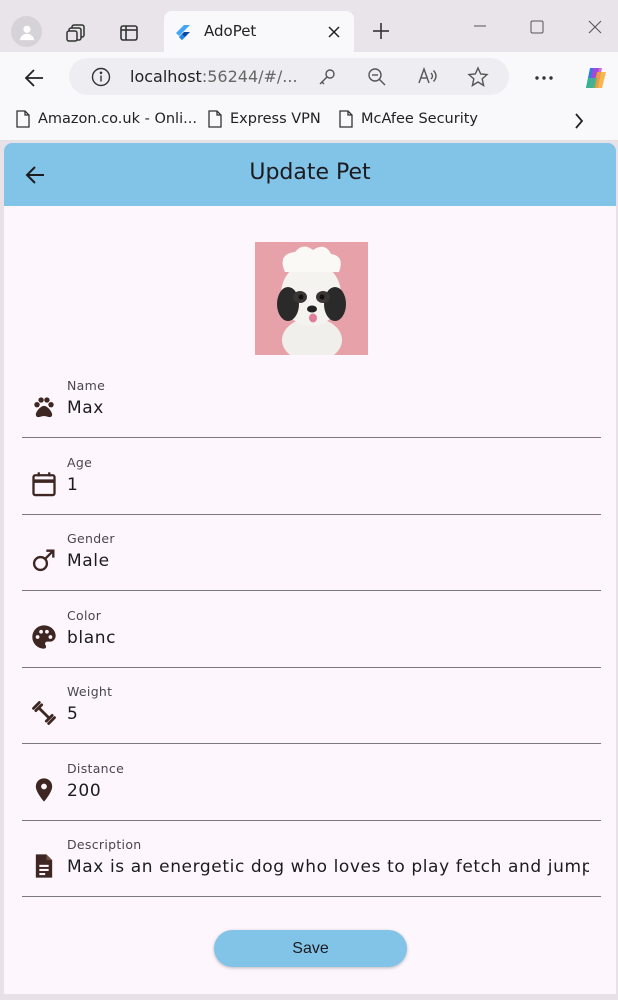 Image resolution: width=618 pixels, height=1000 pixels. I want to click on name-input: Max, so click(328, 408).